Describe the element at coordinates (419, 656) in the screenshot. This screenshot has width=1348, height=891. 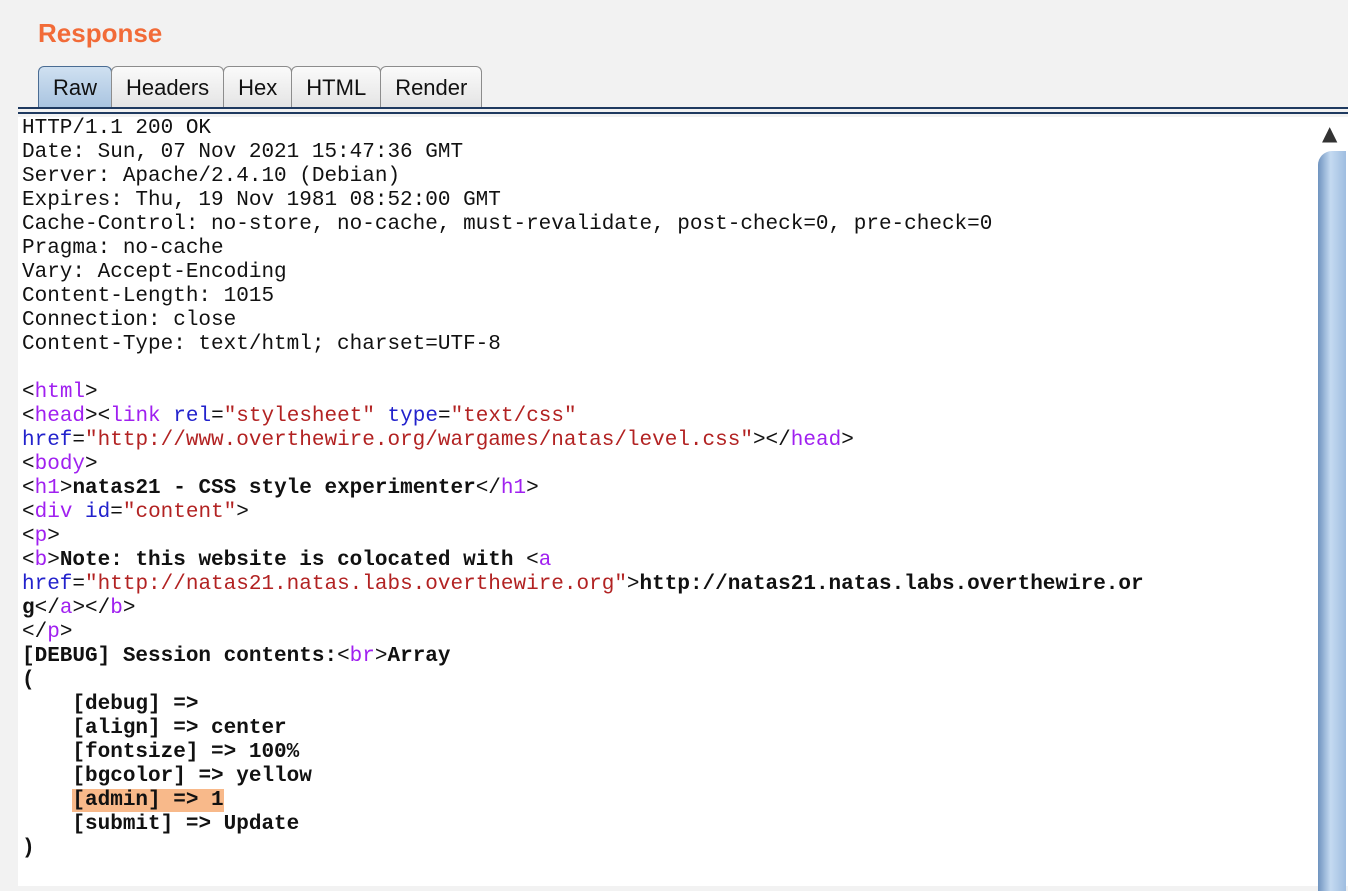
I see `array-text: Array` at that location.